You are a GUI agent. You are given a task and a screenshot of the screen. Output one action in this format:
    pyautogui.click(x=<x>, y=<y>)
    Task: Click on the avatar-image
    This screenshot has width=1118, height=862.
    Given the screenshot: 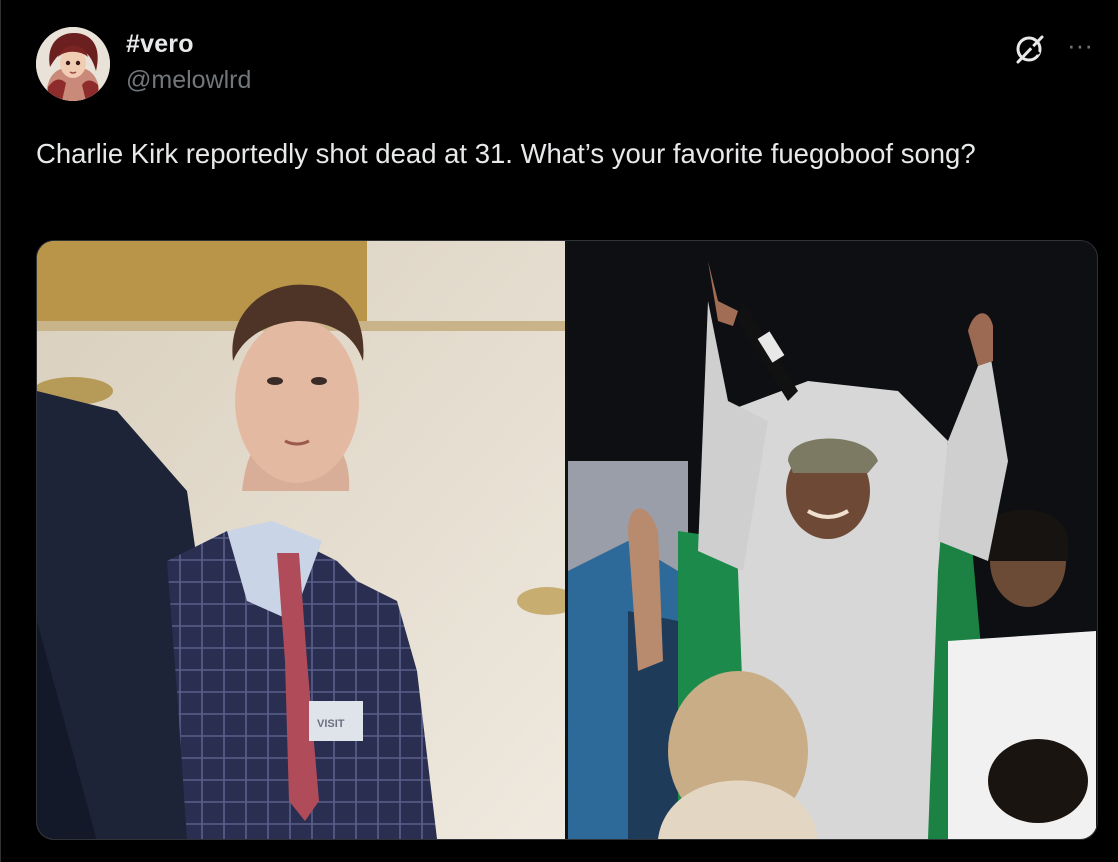 What is the action you would take?
    pyautogui.click(x=73, y=64)
    